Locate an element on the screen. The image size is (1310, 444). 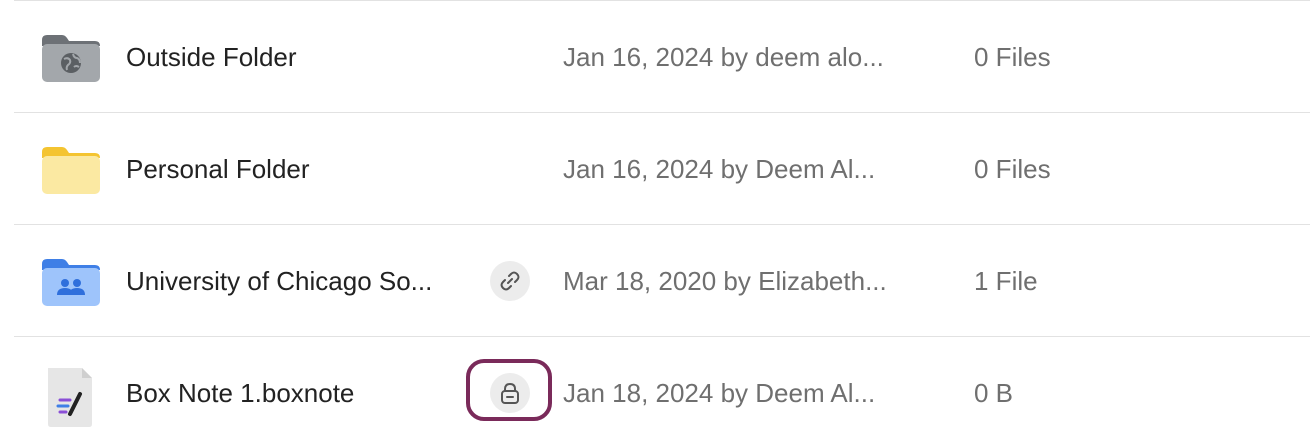
personal-folder-icon is located at coordinates (71, 170).